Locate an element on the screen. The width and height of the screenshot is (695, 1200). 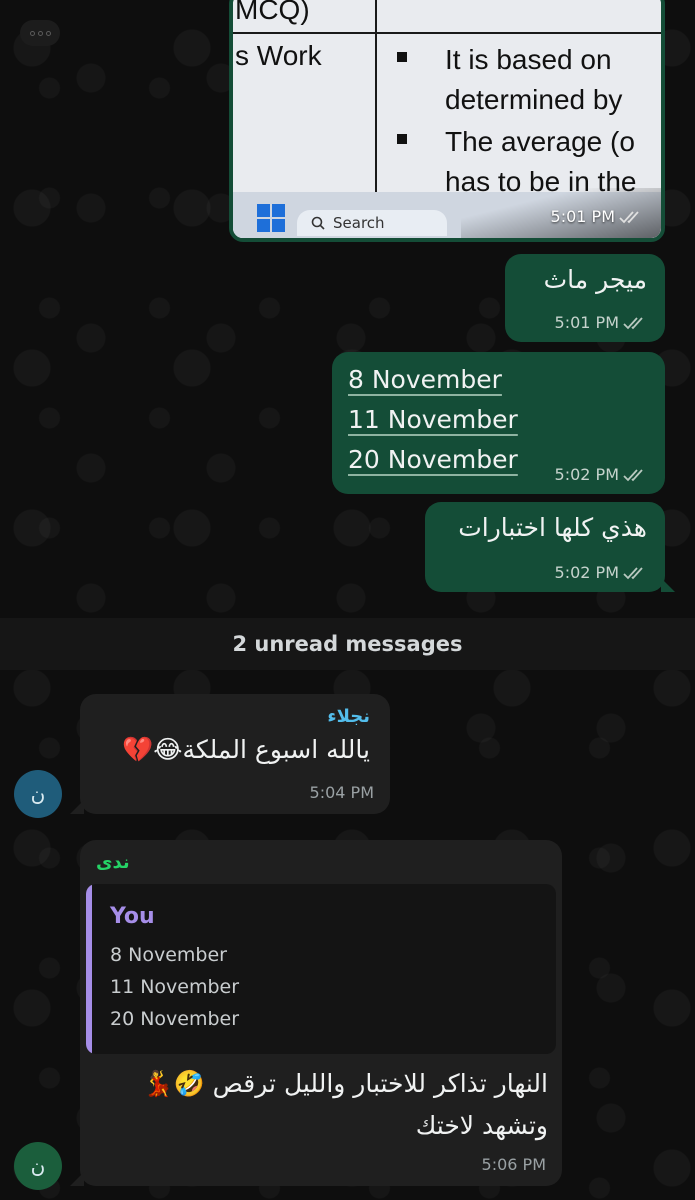
date-link: 8 November is located at coordinates (425, 379).